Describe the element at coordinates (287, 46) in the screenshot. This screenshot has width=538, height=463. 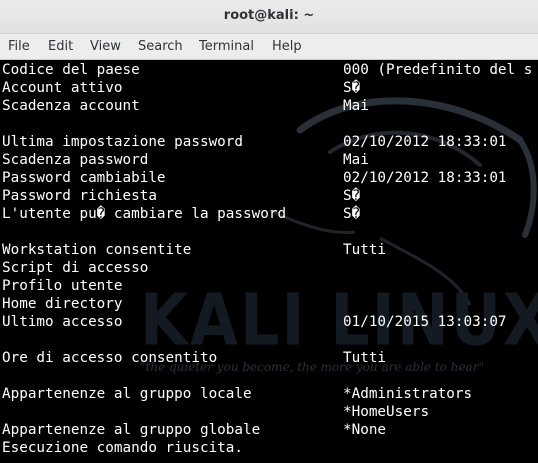
I see `menu-help: Help` at that location.